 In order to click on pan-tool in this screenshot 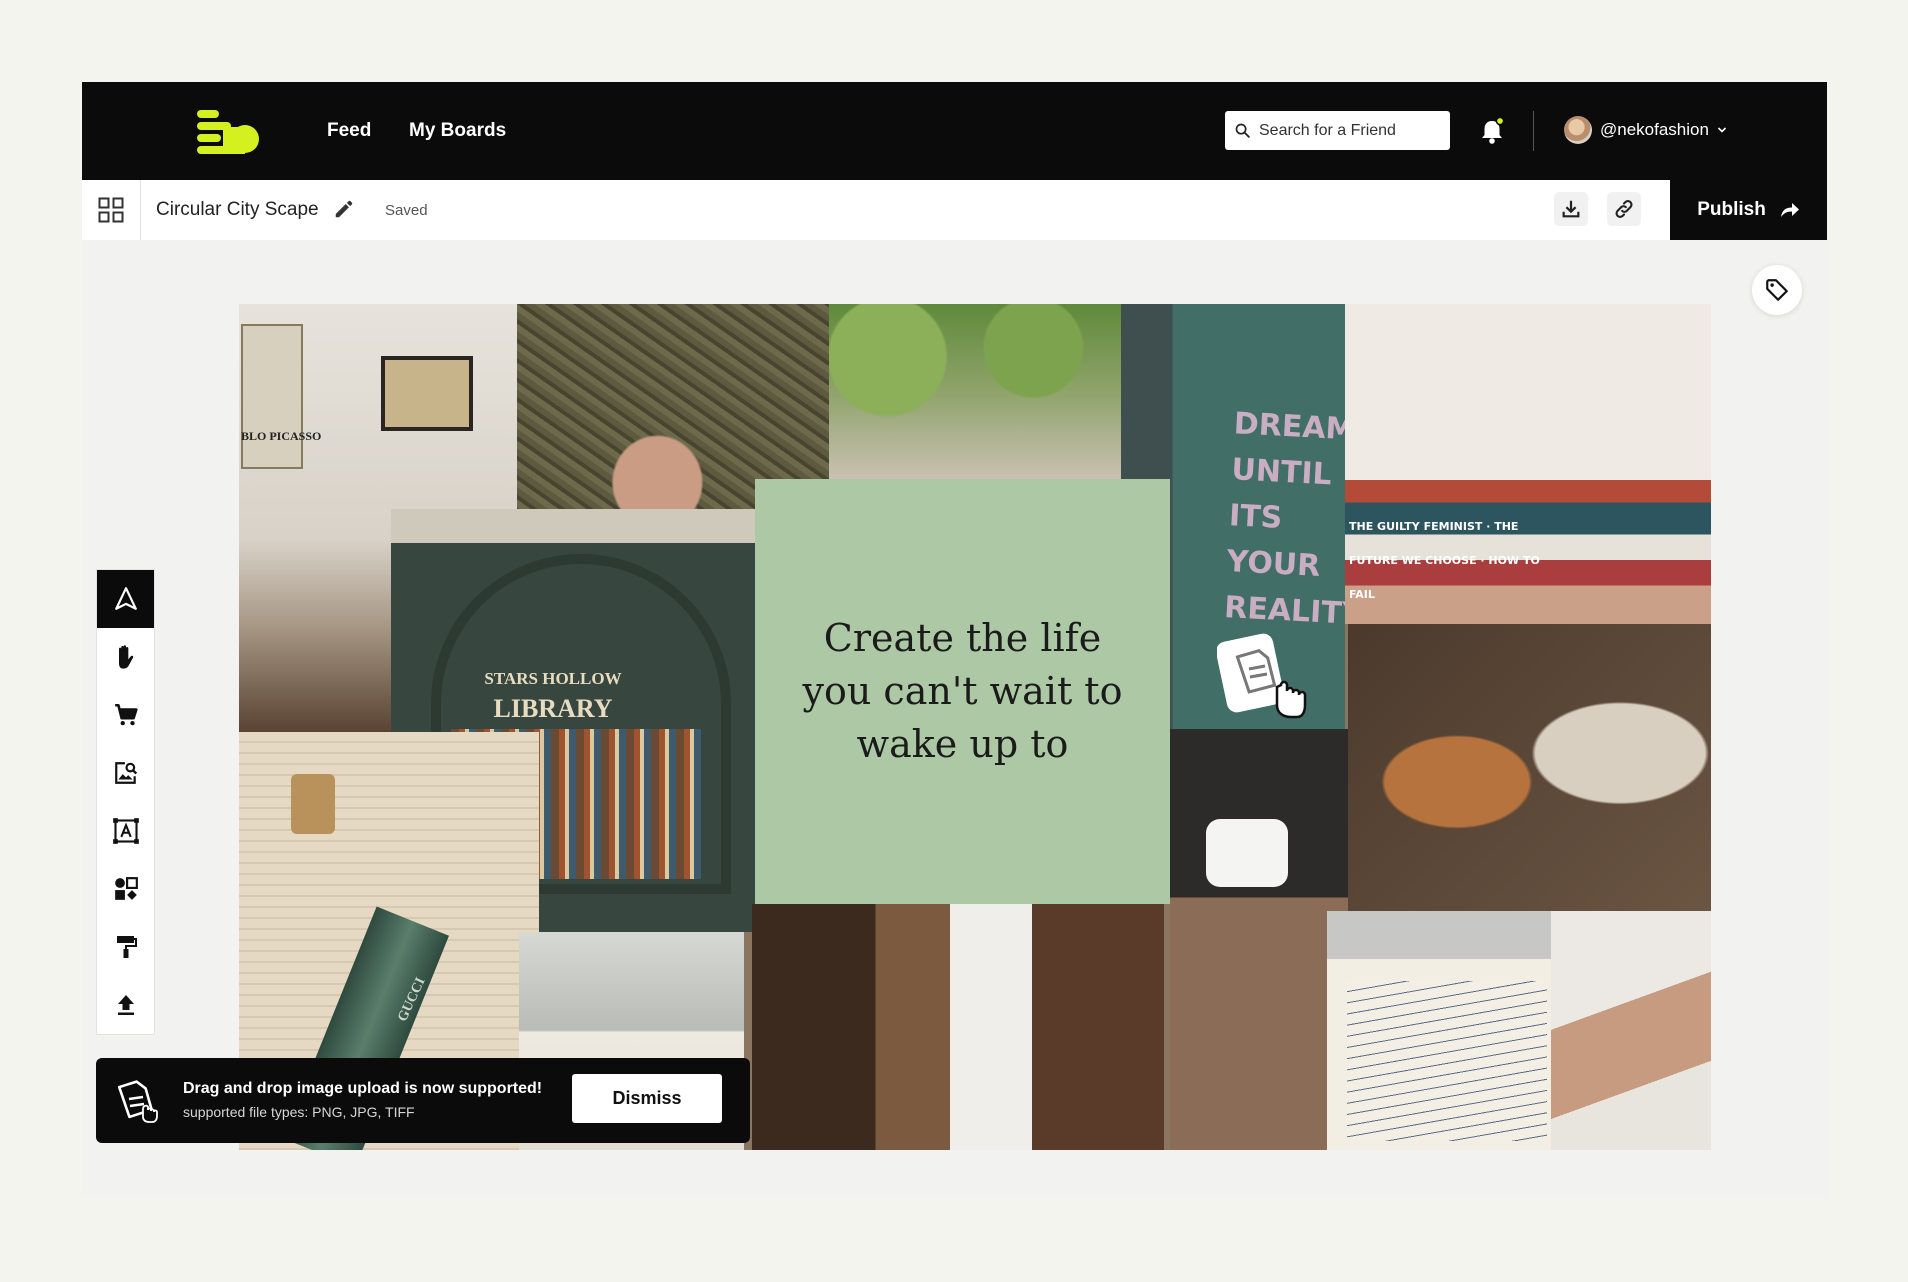, I will do `click(125, 657)`.